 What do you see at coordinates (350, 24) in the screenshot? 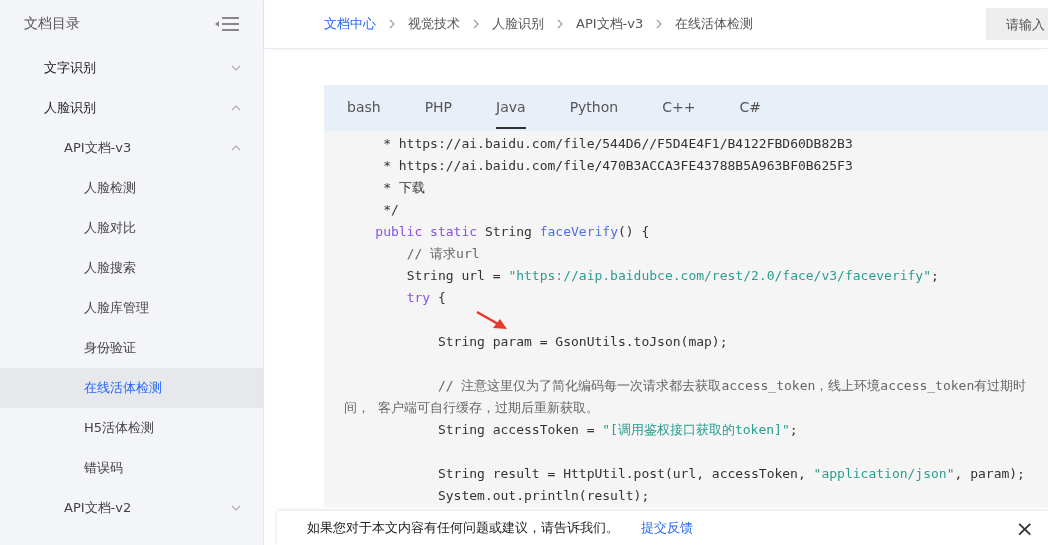
I see `breadcrumb-link: 文档中心` at bounding box center [350, 24].